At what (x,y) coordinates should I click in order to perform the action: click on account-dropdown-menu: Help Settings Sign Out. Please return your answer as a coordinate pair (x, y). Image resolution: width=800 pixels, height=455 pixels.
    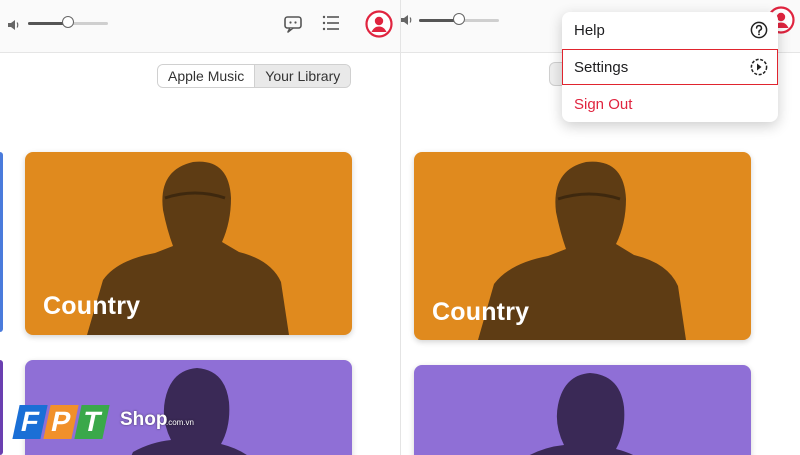
    Looking at the image, I should click on (670, 67).